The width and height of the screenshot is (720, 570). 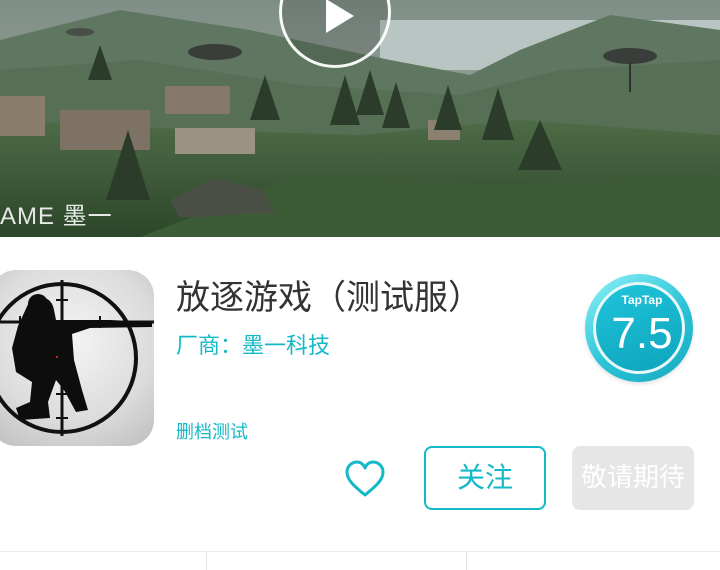 What do you see at coordinates (340, 16) in the screenshot?
I see `play-icon` at bounding box center [340, 16].